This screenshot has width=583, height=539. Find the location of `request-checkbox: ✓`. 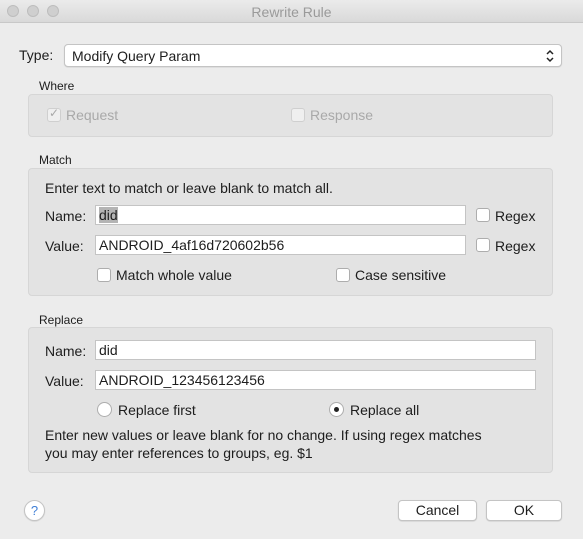

request-checkbox: ✓ is located at coordinates (54, 114).